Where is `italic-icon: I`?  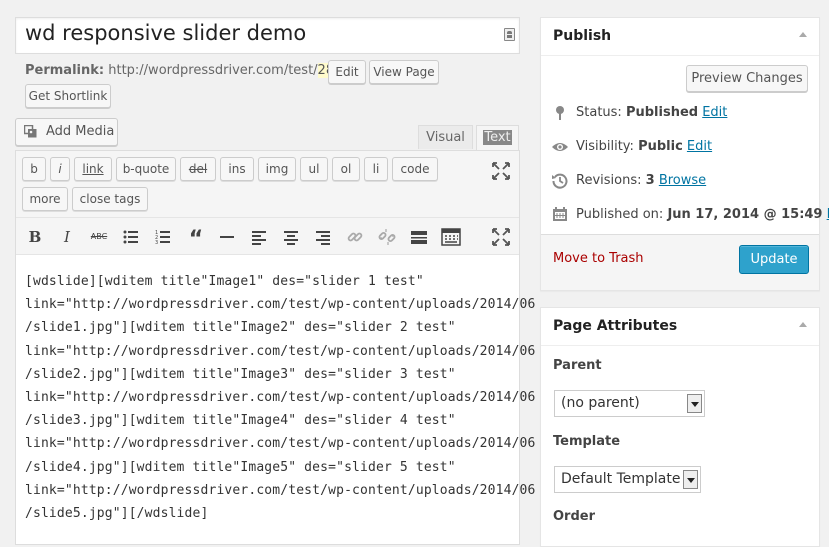
italic-icon: I is located at coordinates (67, 237).